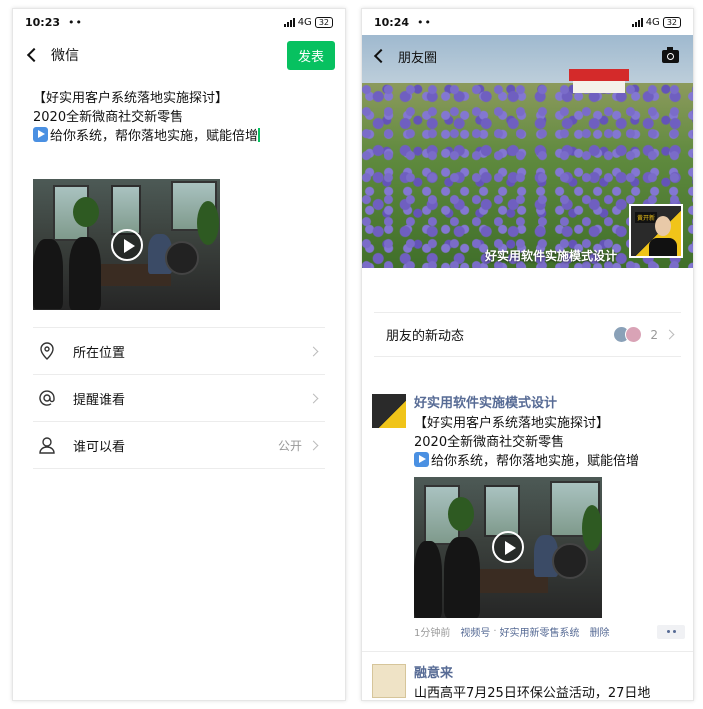 The image size is (703, 709). I want to click on profile-avatar: 黄开新, so click(656, 231).